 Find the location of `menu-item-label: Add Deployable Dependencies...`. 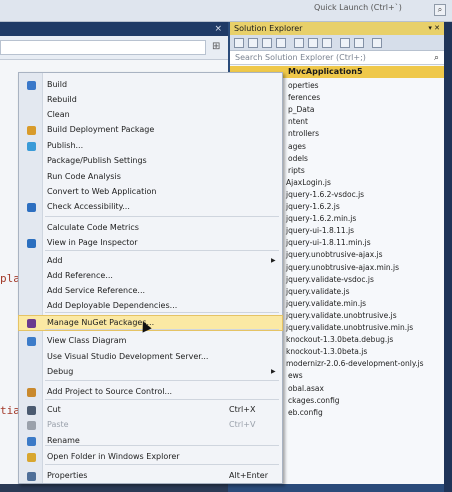

menu-item-label: Add Deployable Dependencies... is located at coordinates (112, 305).